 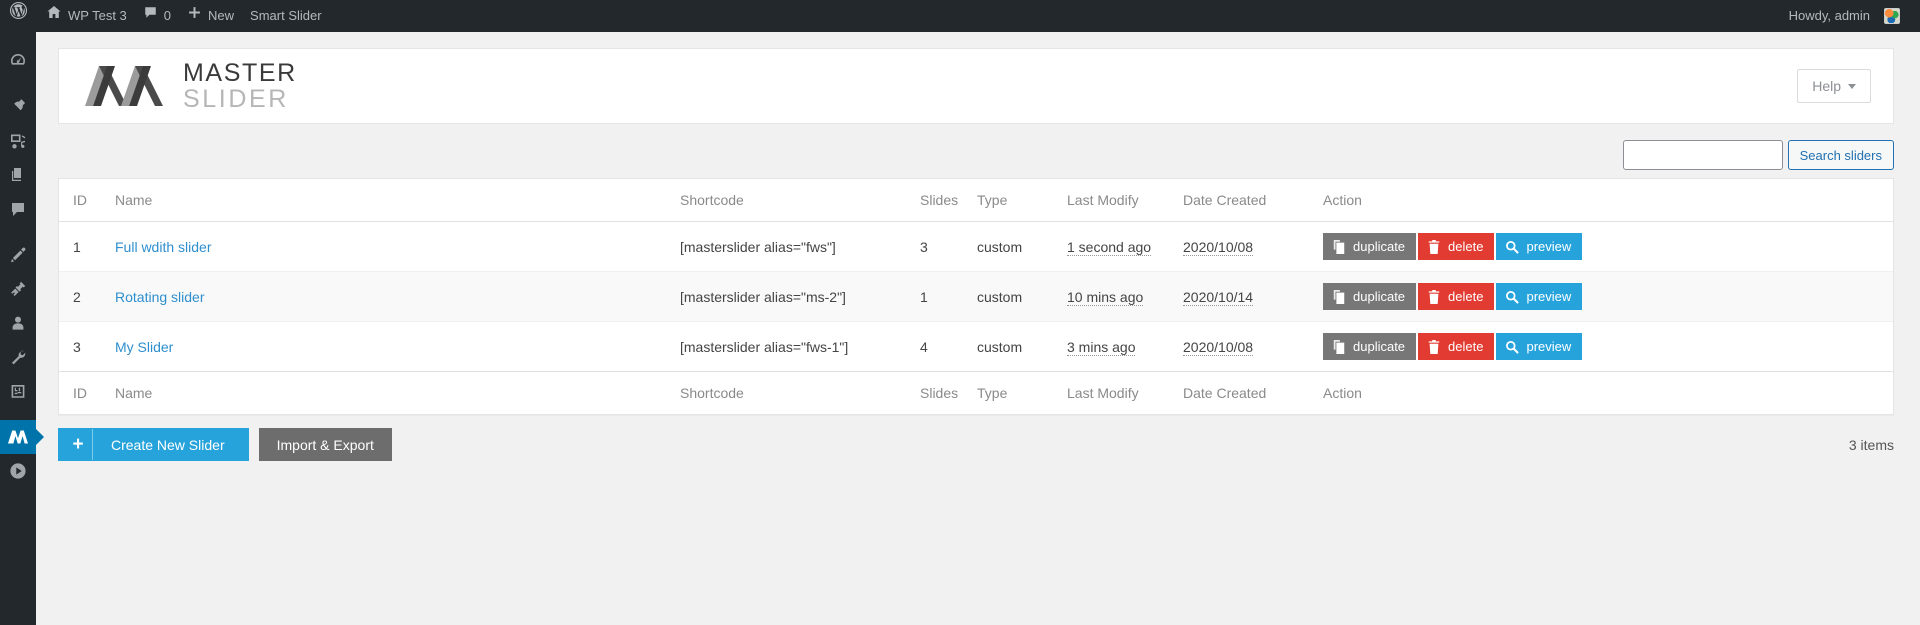 I want to click on search-sliders-button: Search sliders, so click(x=1840, y=155).